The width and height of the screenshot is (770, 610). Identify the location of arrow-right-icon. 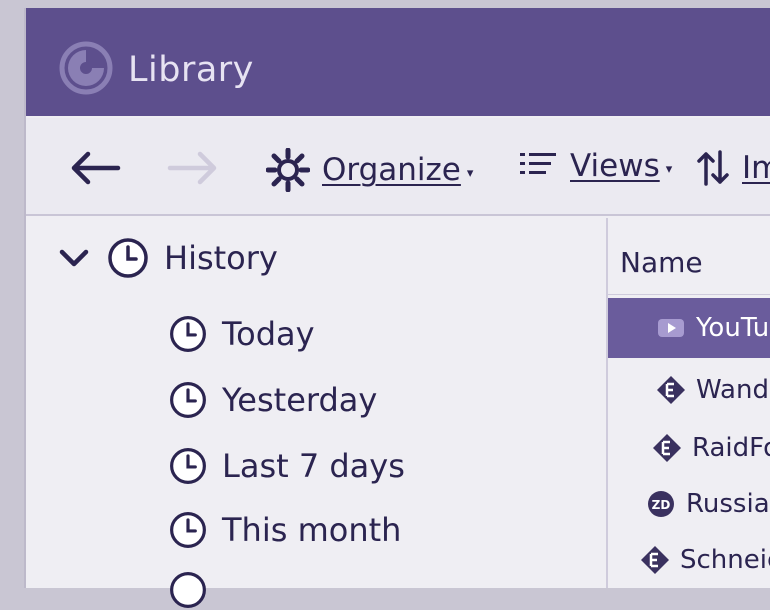
(192, 168).